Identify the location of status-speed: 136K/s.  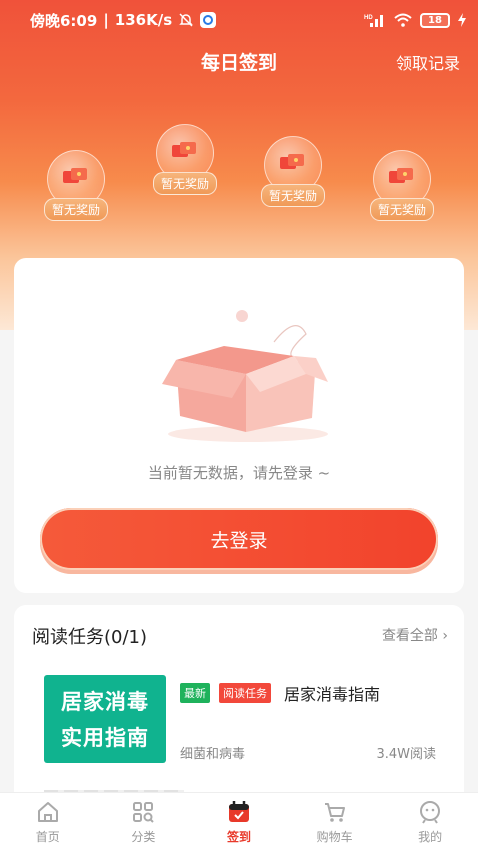
(143, 20).